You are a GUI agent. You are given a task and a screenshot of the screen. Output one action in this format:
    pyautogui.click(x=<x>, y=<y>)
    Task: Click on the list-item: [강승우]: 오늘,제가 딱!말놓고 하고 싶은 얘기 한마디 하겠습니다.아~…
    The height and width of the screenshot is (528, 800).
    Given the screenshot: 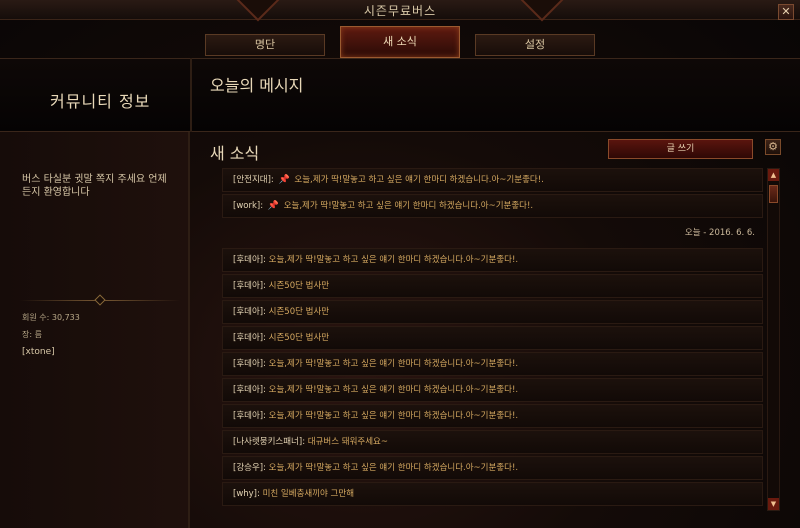 What is the action you would take?
    pyautogui.click(x=492, y=468)
    